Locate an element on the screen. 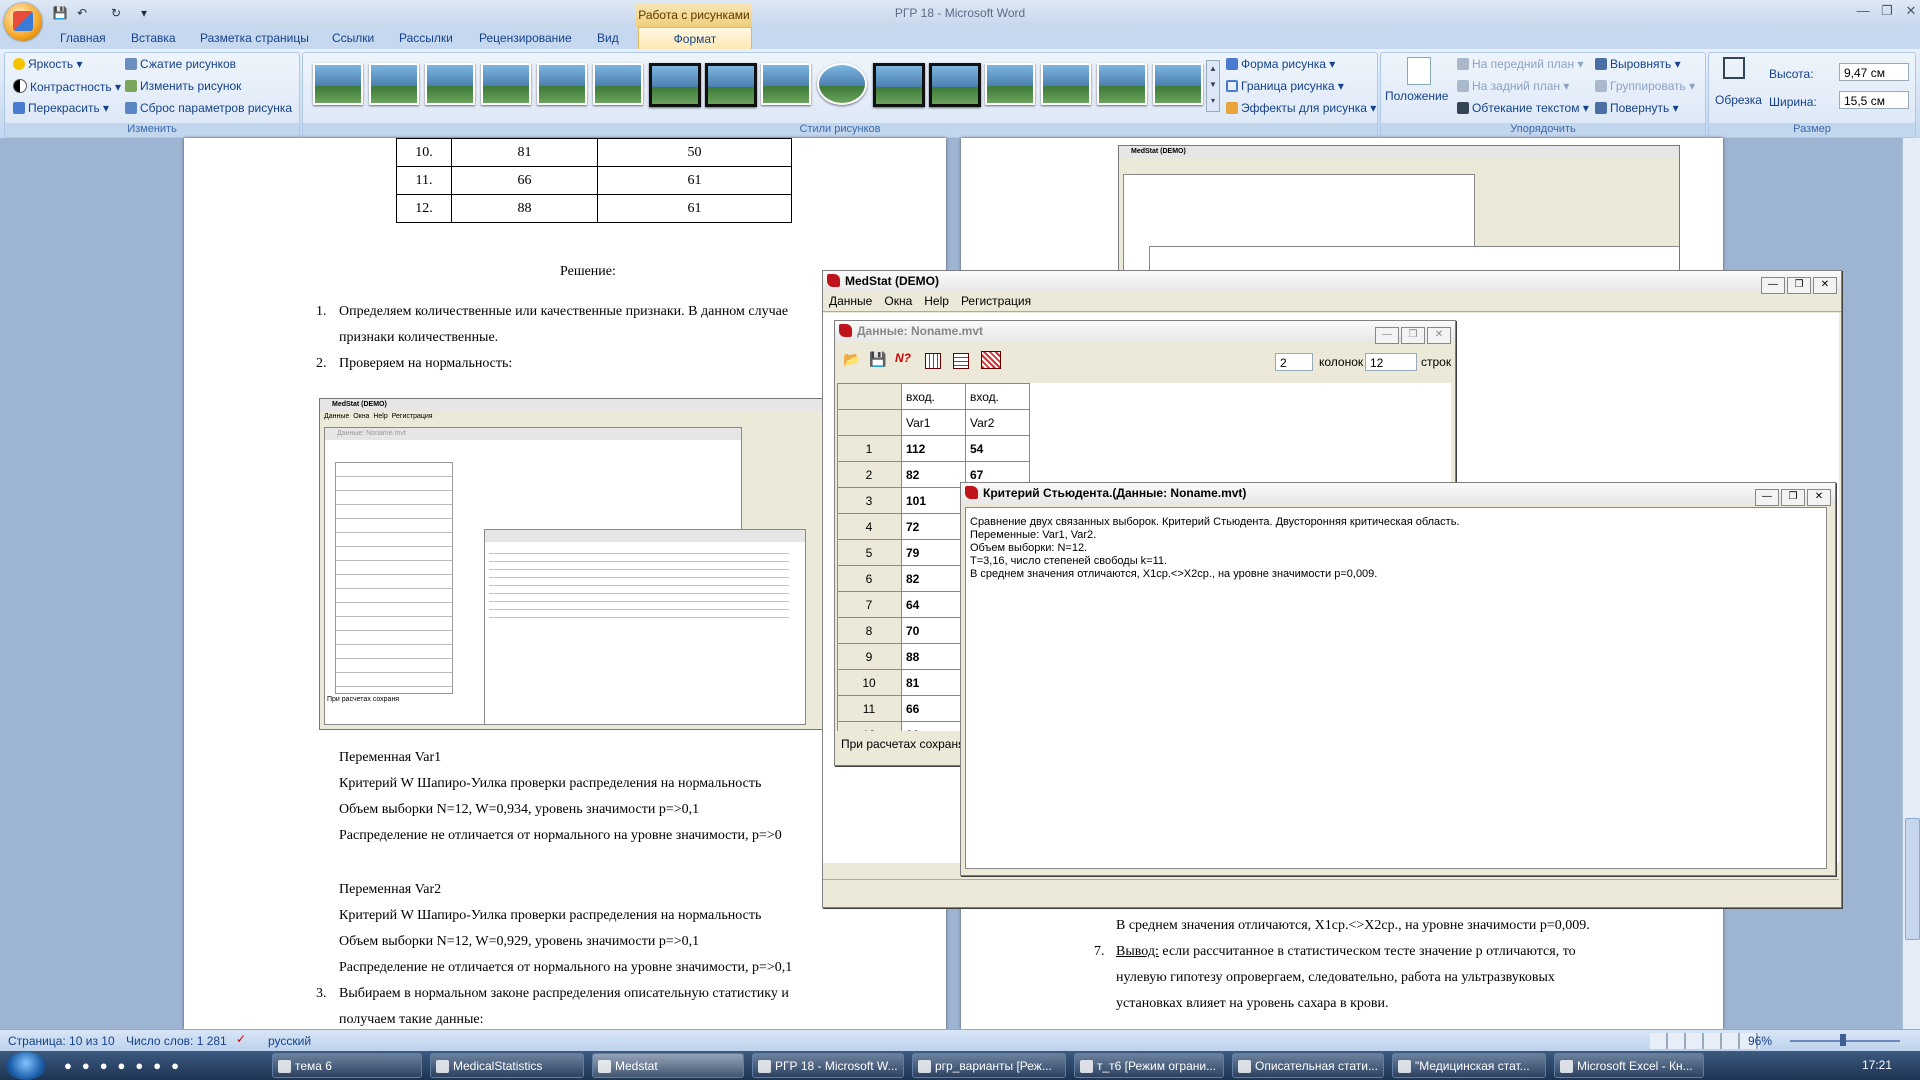  picture-effects-button: Эффекты для рисунка ▾ is located at coordinates (1301, 108).